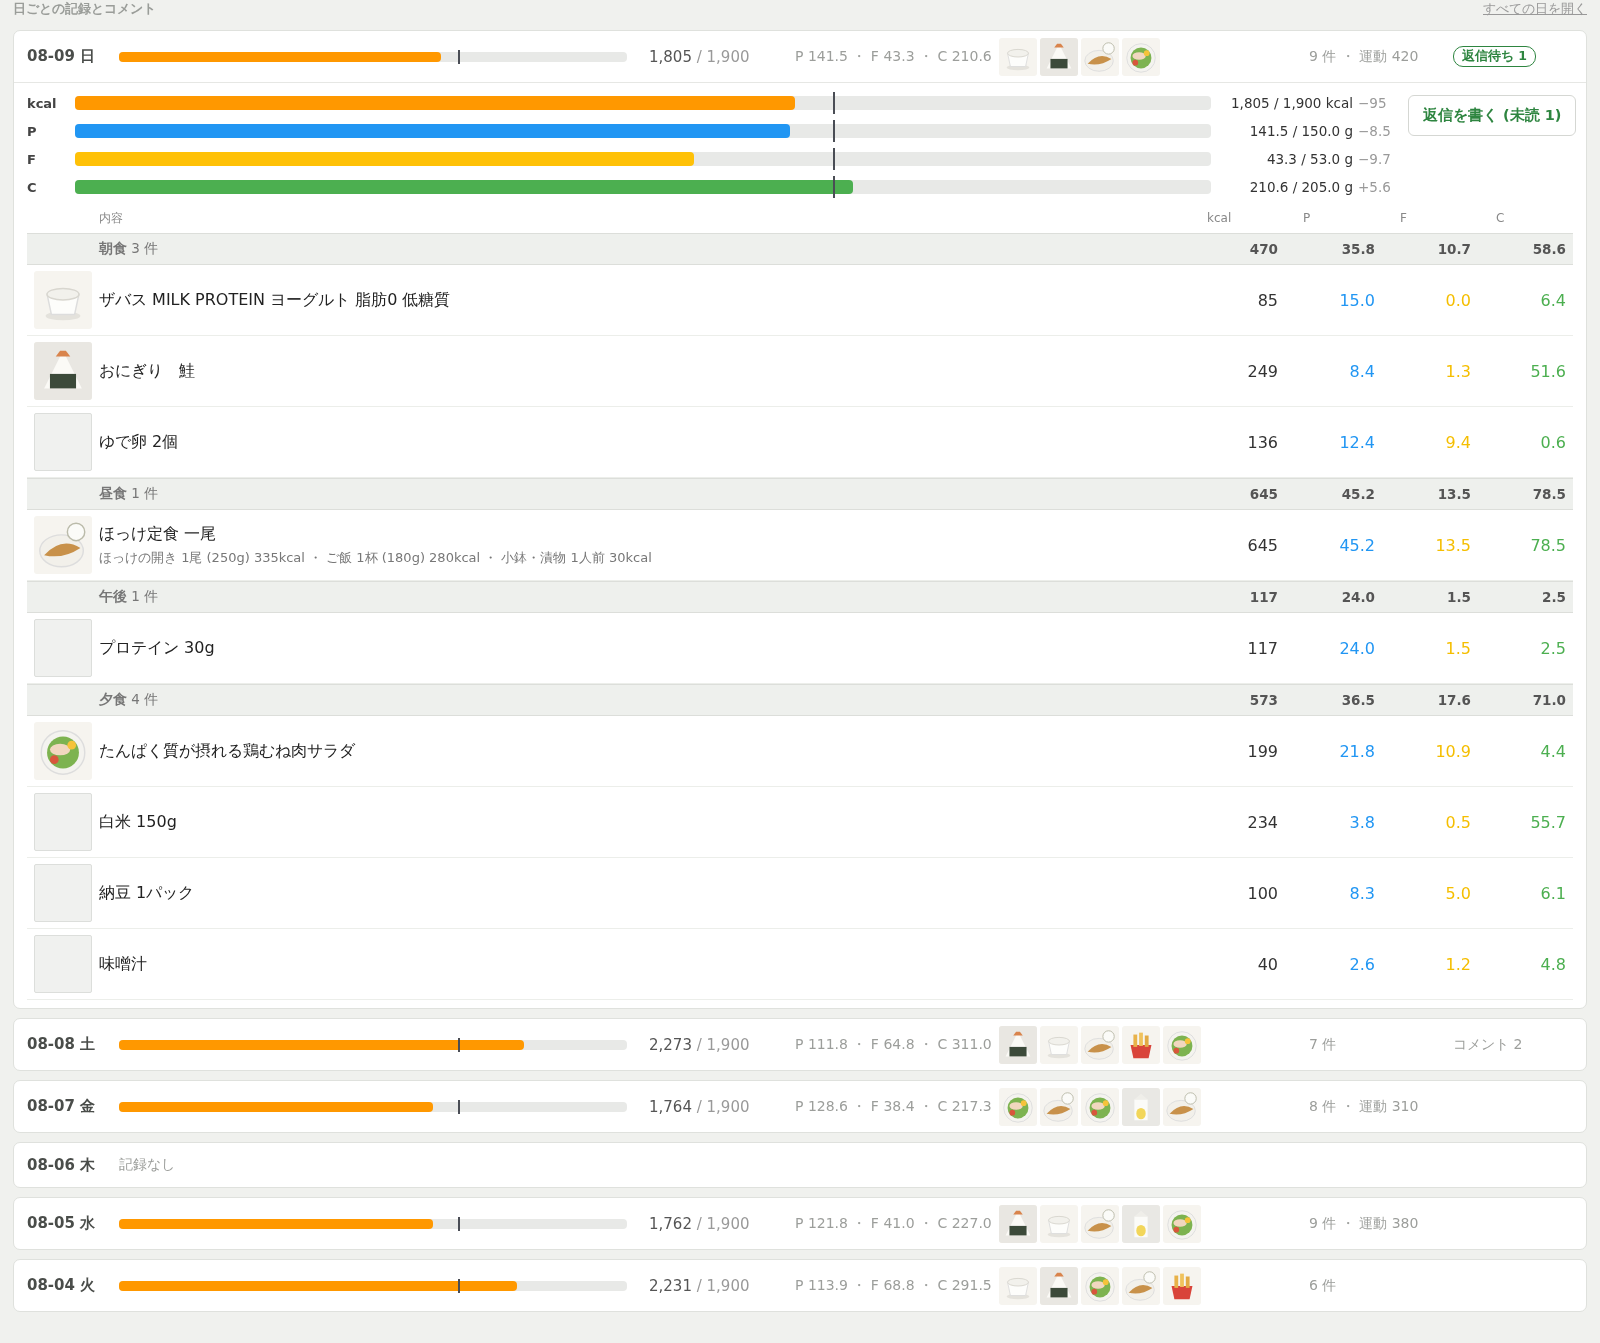 This screenshot has height=1343, width=1600. What do you see at coordinates (1263, 494) in the screenshot?
I see `group-total: 645` at bounding box center [1263, 494].